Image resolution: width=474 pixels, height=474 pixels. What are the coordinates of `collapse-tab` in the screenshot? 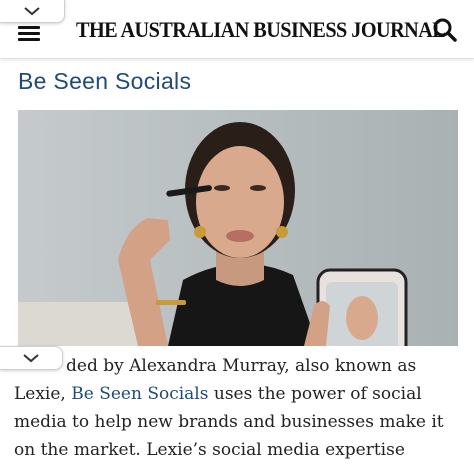 It's located at (32, 11).